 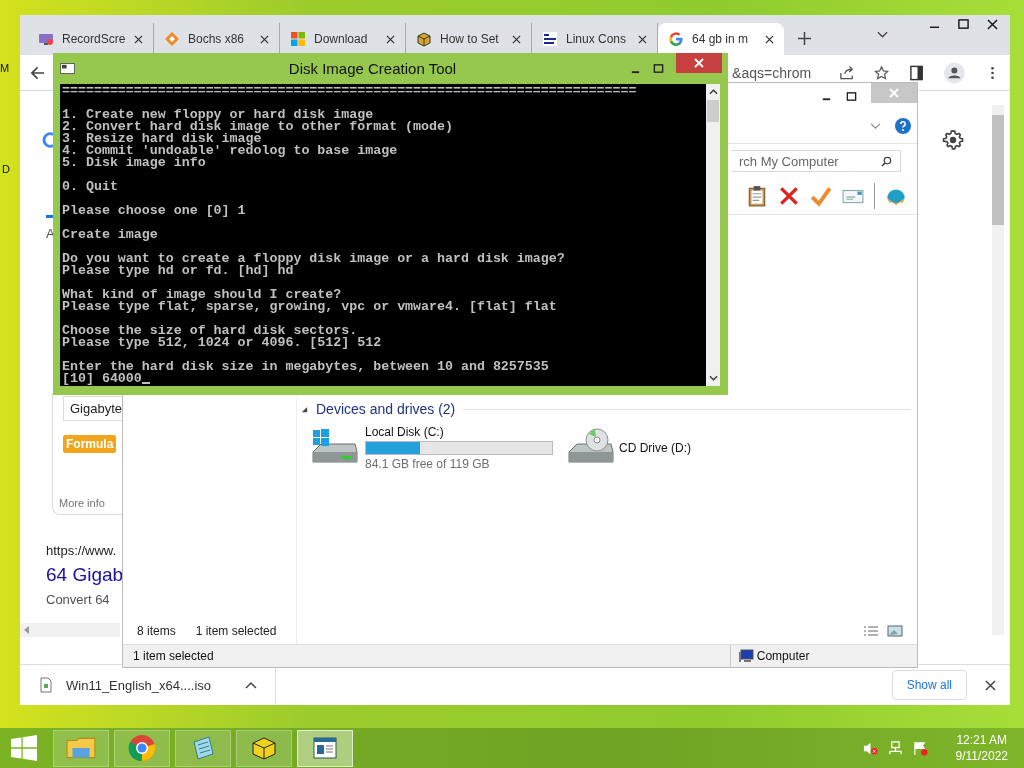 What do you see at coordinates (154, 211) in the screenshot?
I see `console-line: Please choose one [0] 1` at bounding box center [154, 211].